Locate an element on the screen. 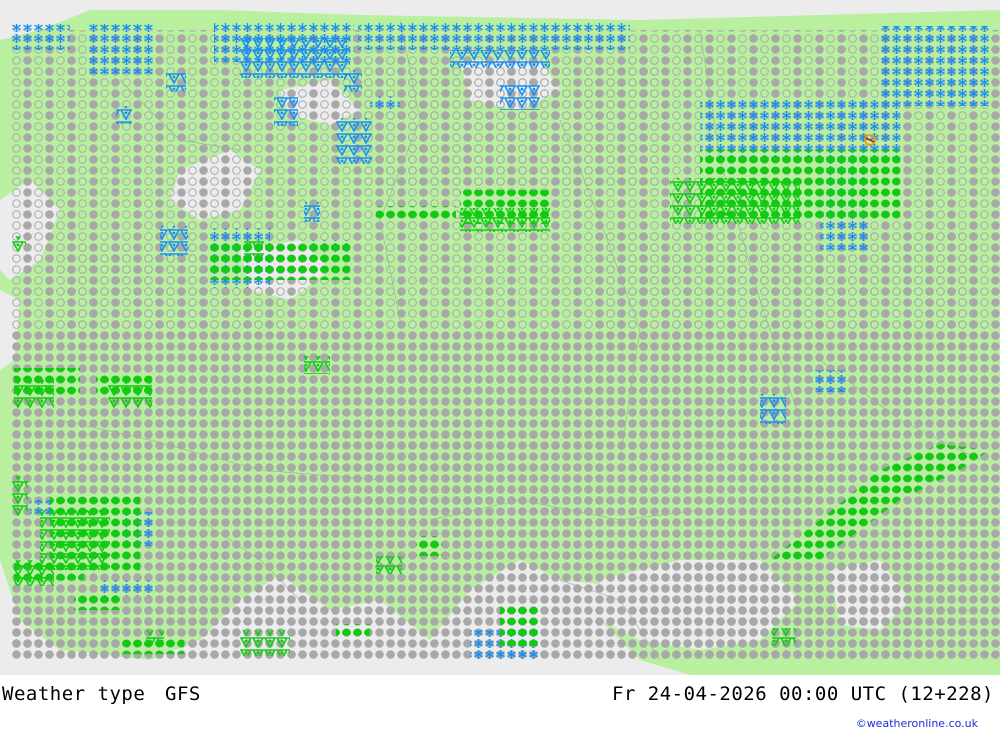 This screenshot has width=1000, height=733. credit-link: ©weatheronline.co.uk is located at coordinates (917, 723).